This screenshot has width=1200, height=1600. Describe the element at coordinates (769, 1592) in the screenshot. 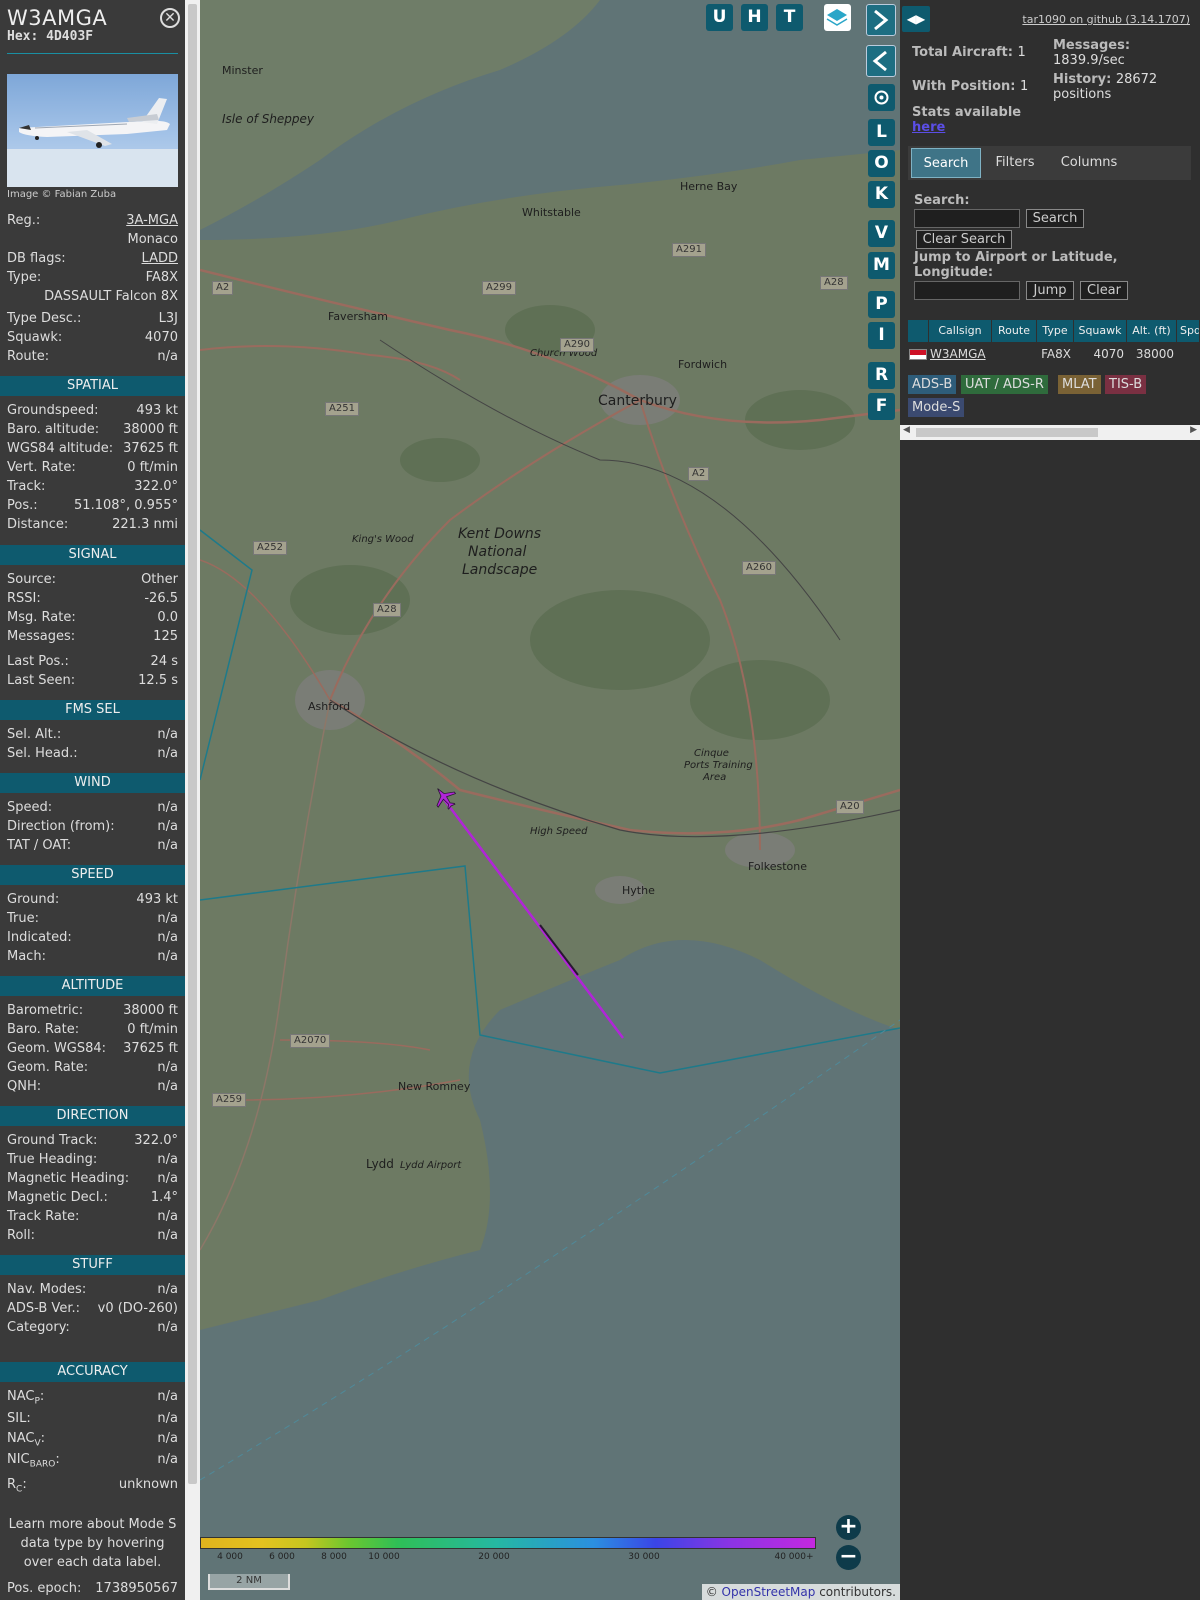

I see `openstreetmap-link: OpenStreetMap` at that location.